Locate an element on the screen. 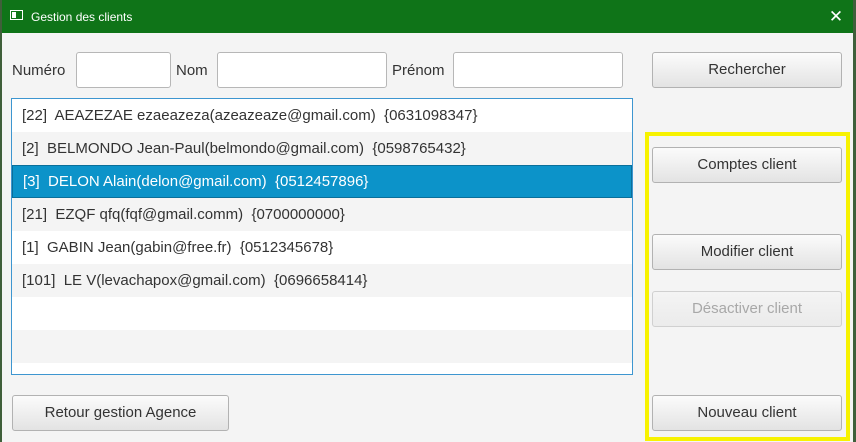 This screenshot has width=856, height=442. app-window-icon is located at coordinates (16, 15).